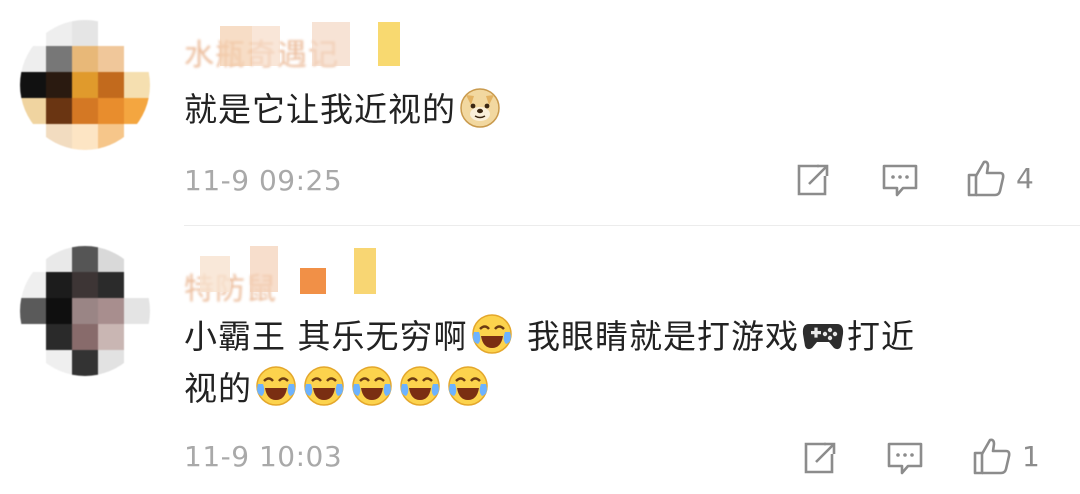 The image size is (1080, 494). Describe the element at coordinates (657, 336) in the screenshot. I see `comment-segment: 我眼睛就是打游戏` at that location.